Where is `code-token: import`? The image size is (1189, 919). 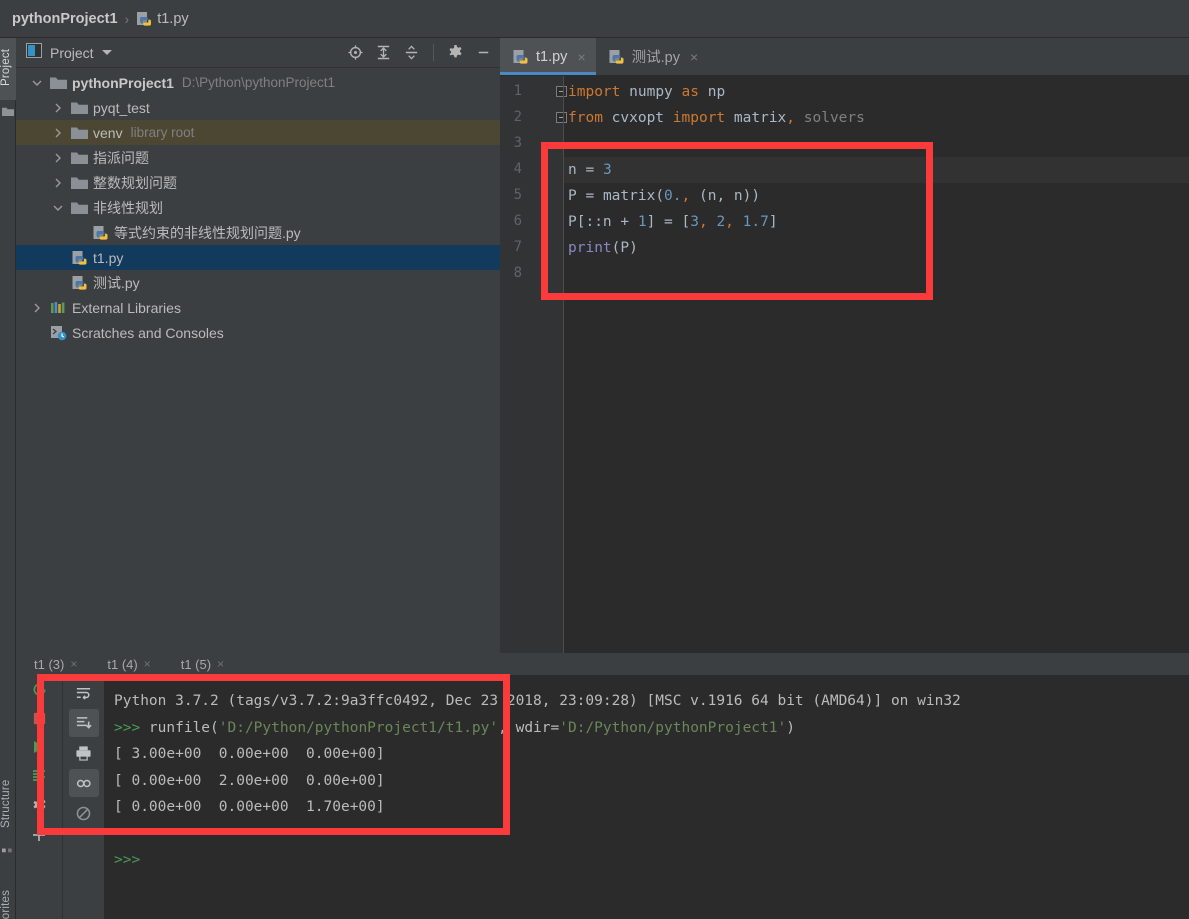 code-token: import is located at coordinates (699, 118).